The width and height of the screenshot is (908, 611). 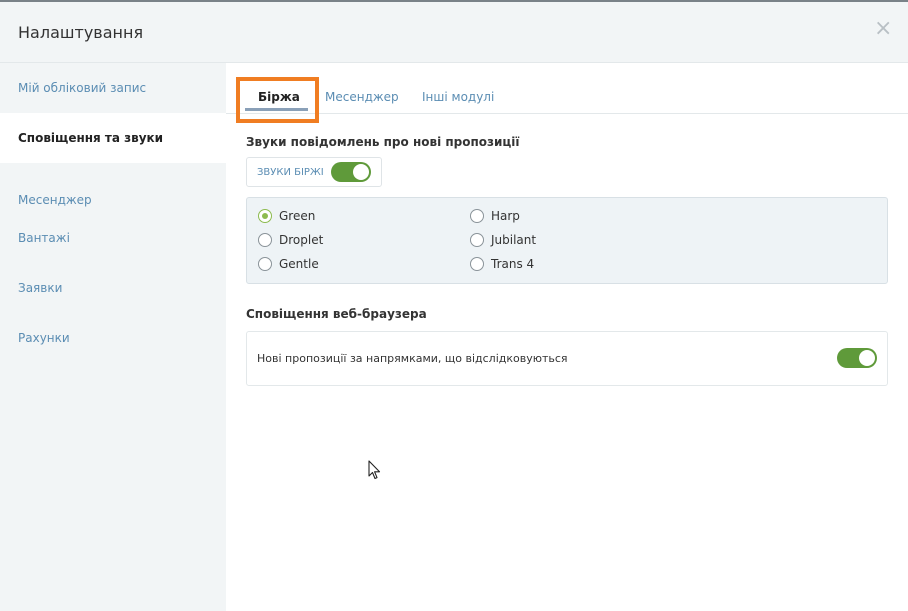 I want to click on sidebar-item-cargo: Вантажі, so click(x=113, y=238).